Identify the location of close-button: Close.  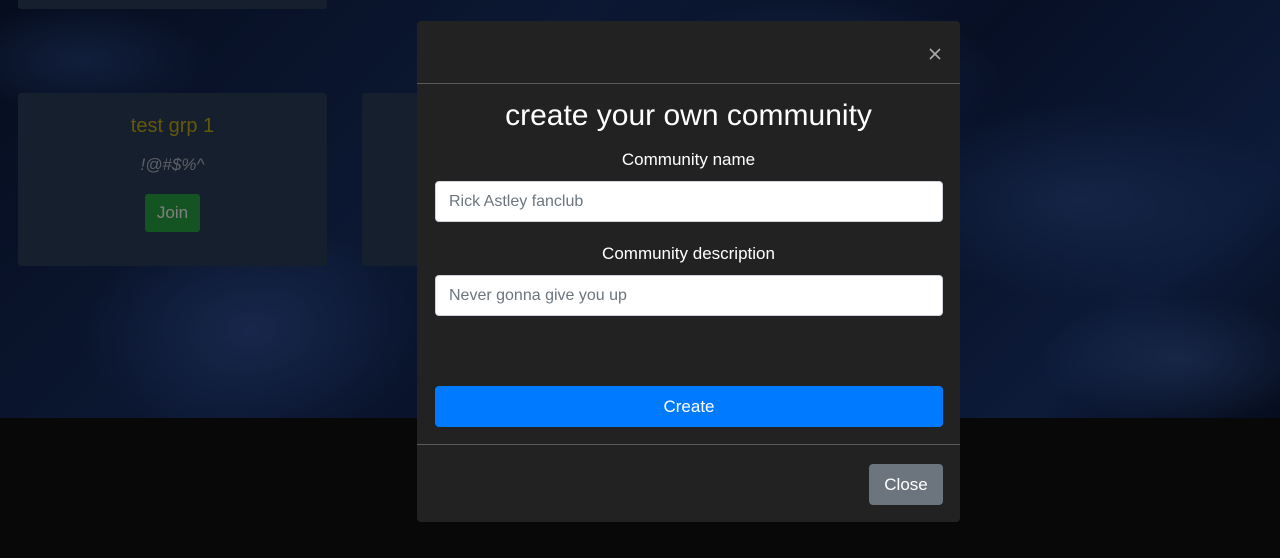
(906, 484).